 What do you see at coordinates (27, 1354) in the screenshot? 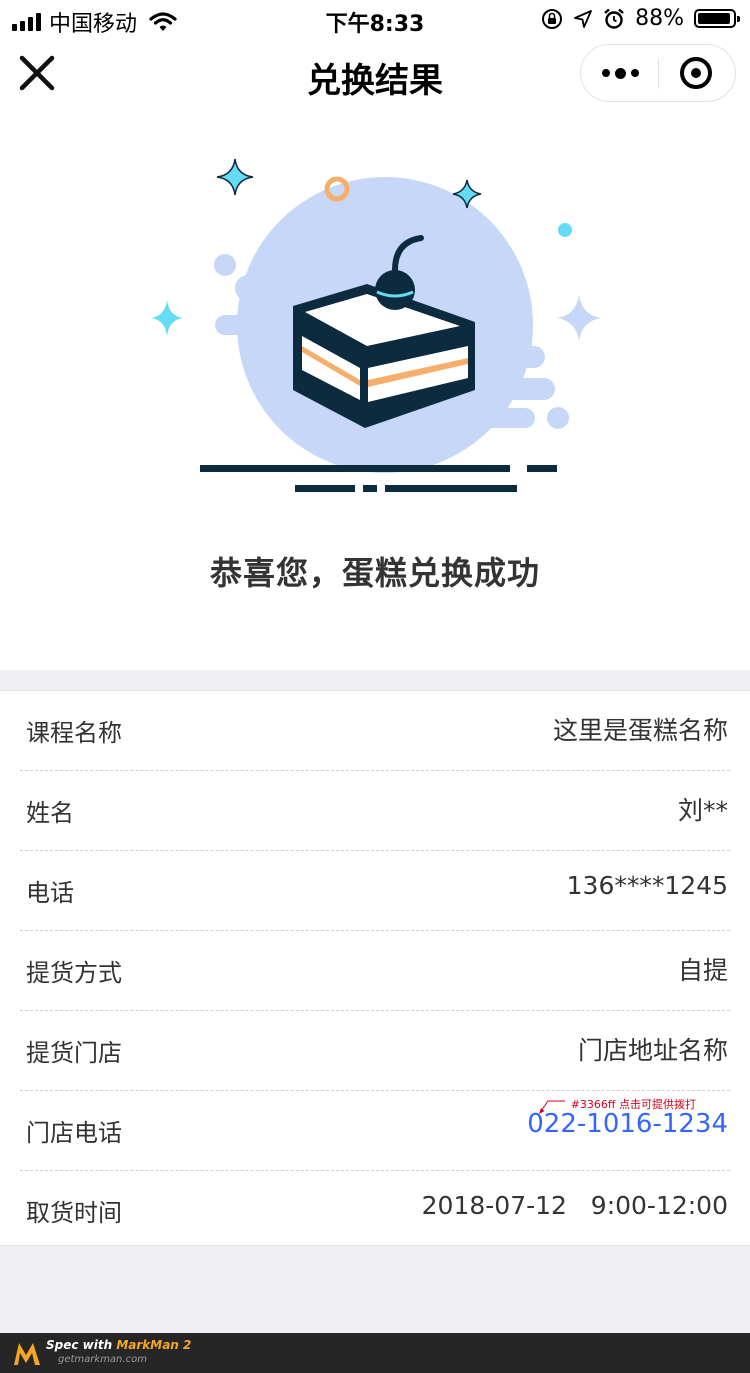
I see `markman-logo-icon` at bounding box center [27, 1354].